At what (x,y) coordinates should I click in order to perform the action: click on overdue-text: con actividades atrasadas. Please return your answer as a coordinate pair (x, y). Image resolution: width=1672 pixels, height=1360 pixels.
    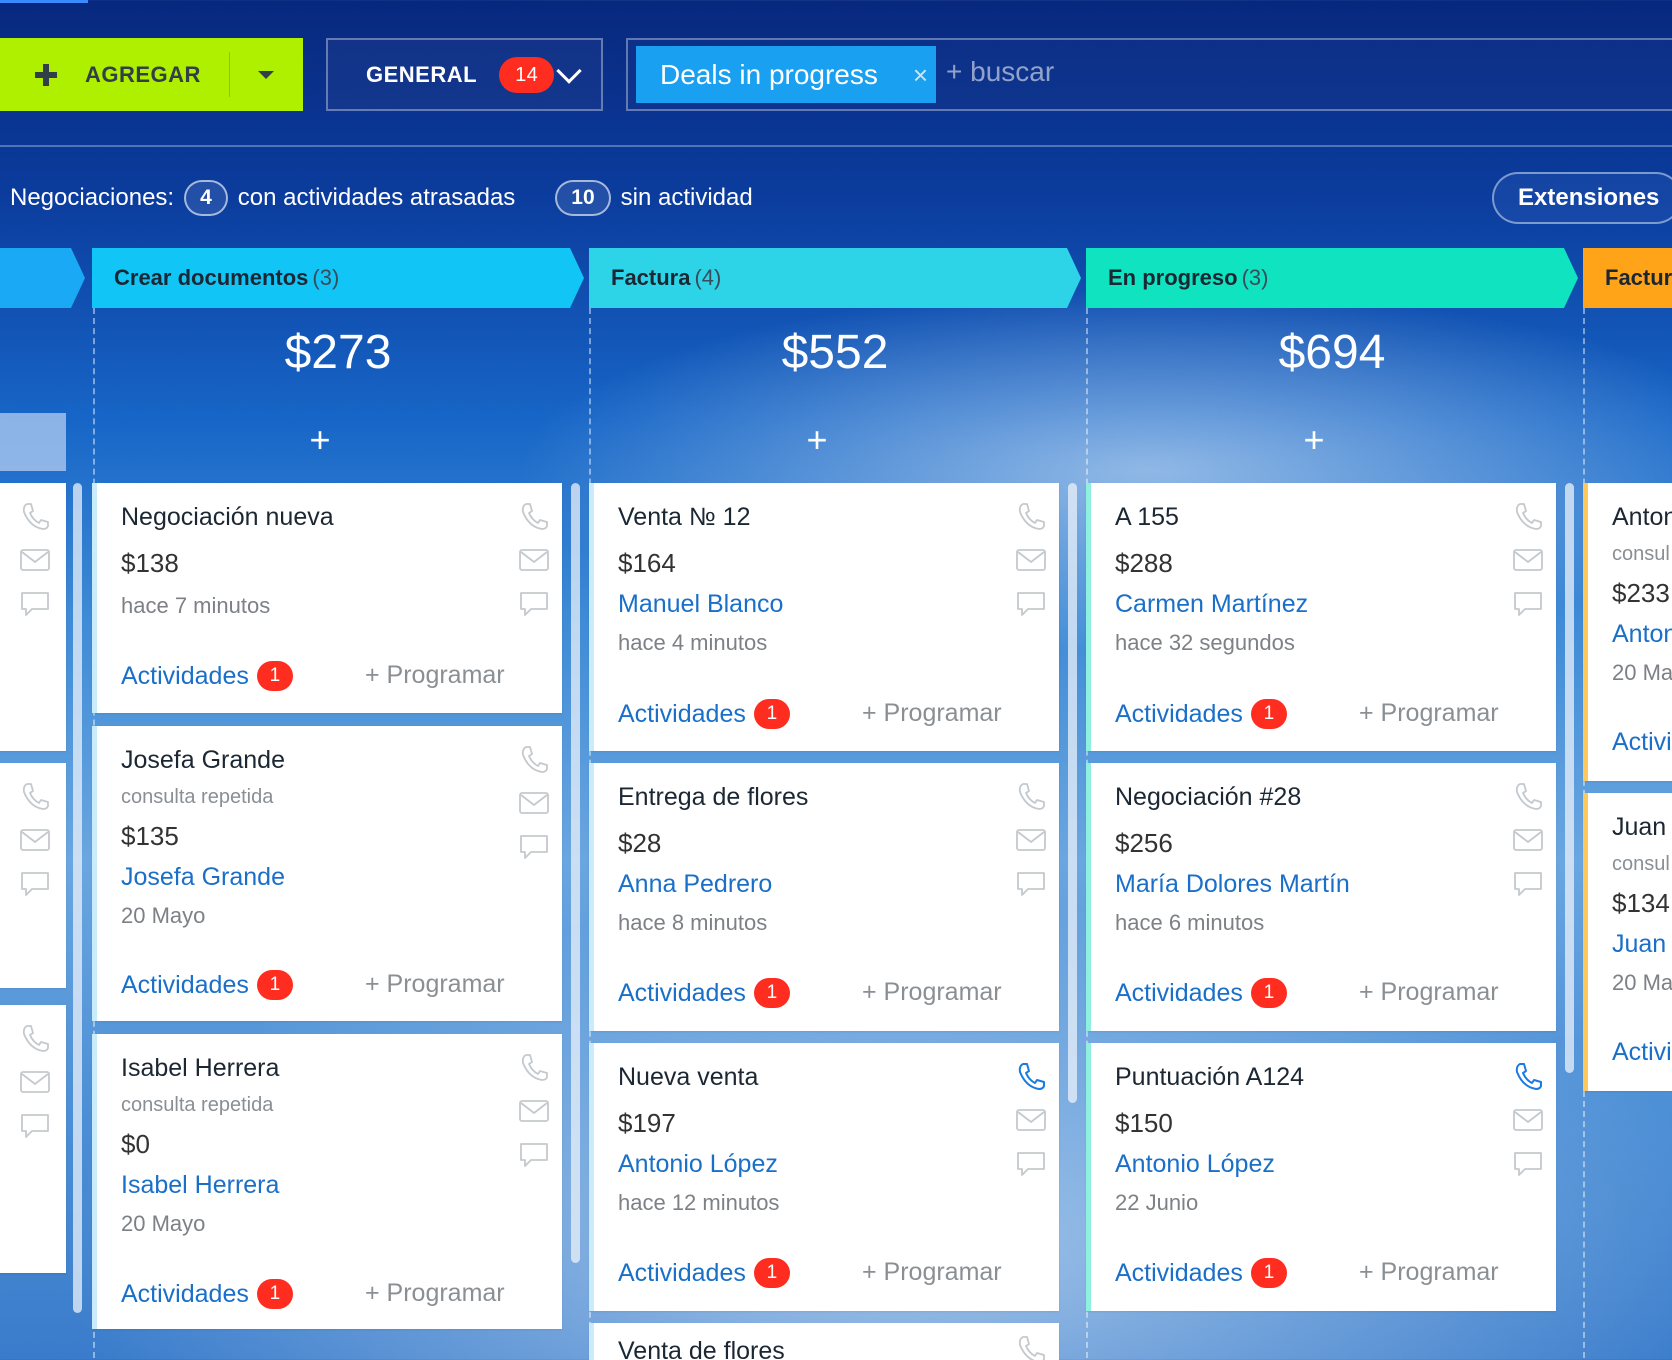
    Looking at the image, I should click on (377, 198).